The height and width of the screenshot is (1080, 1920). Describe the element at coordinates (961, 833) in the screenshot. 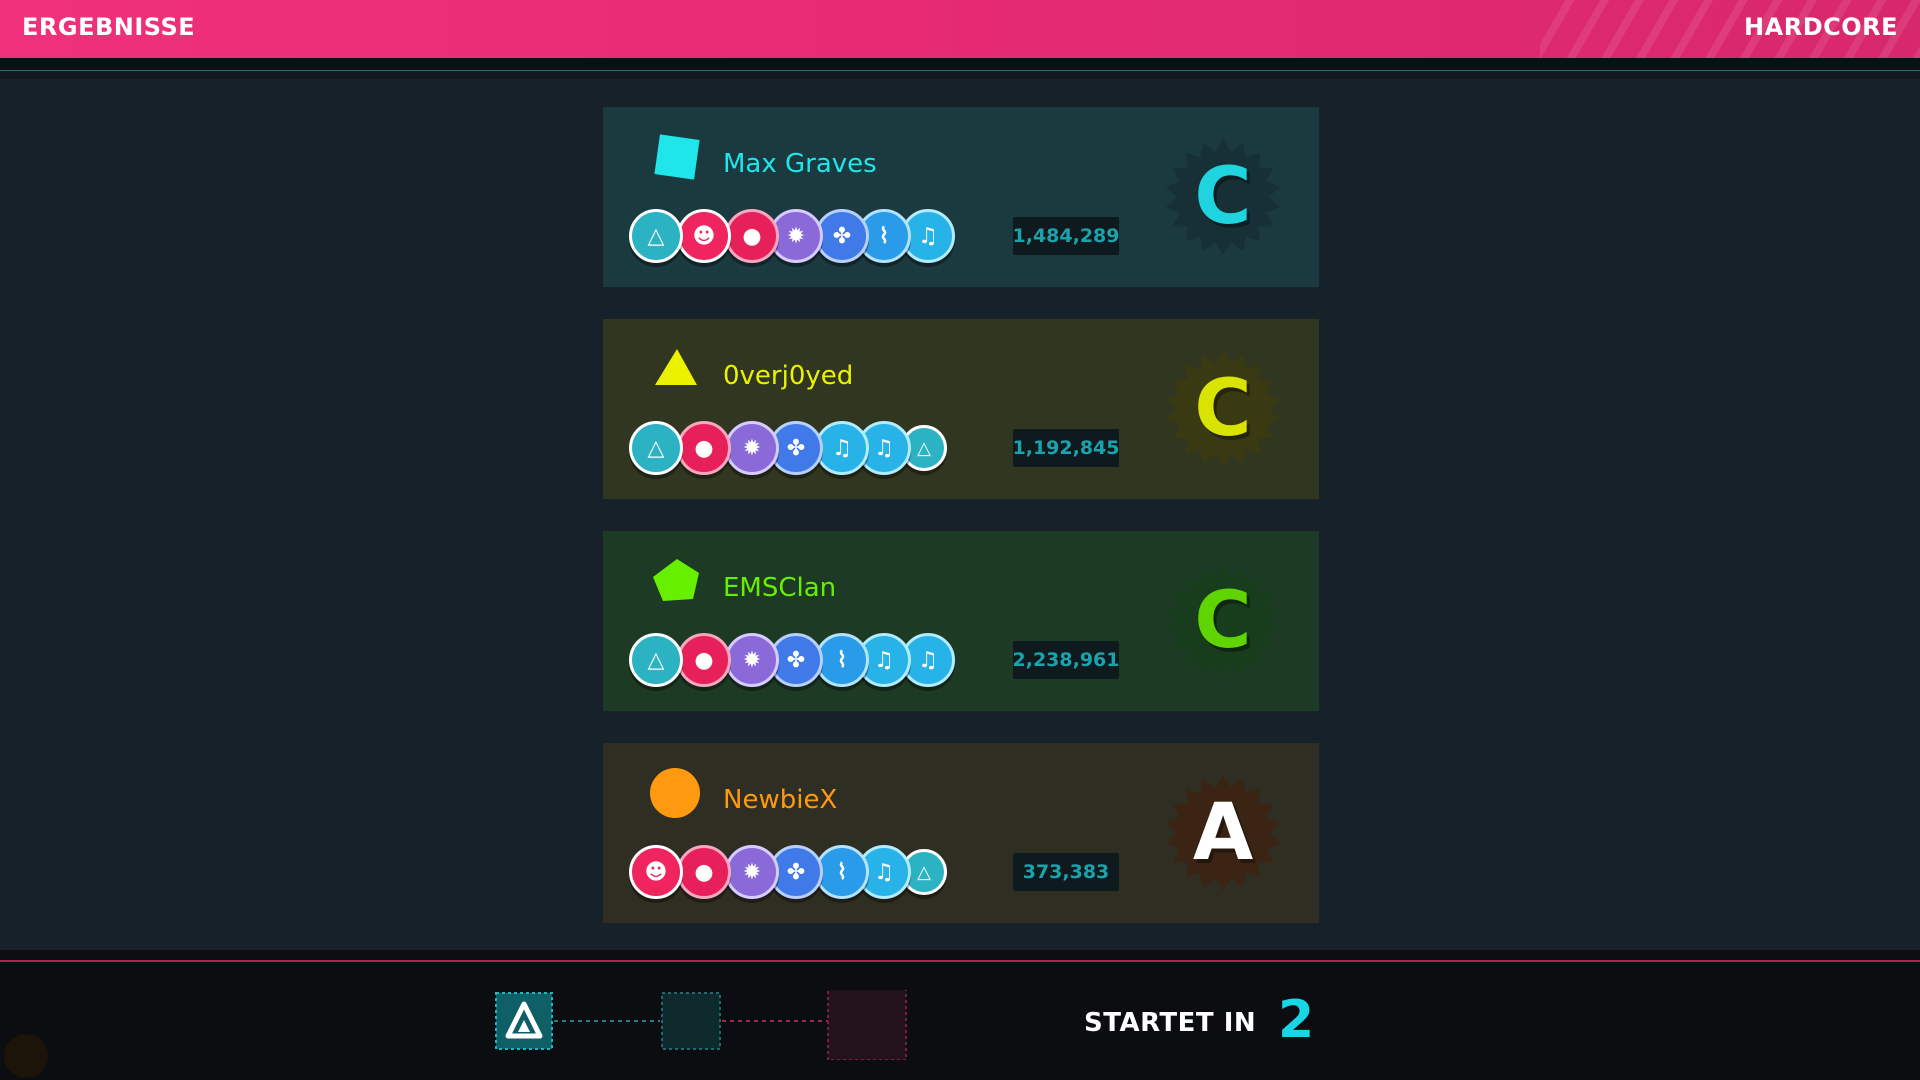

I see `player-result-card: NewbieX ☻ ● ✹ ✤ ⌇ ♫ △ 373,383 A A` at that location.